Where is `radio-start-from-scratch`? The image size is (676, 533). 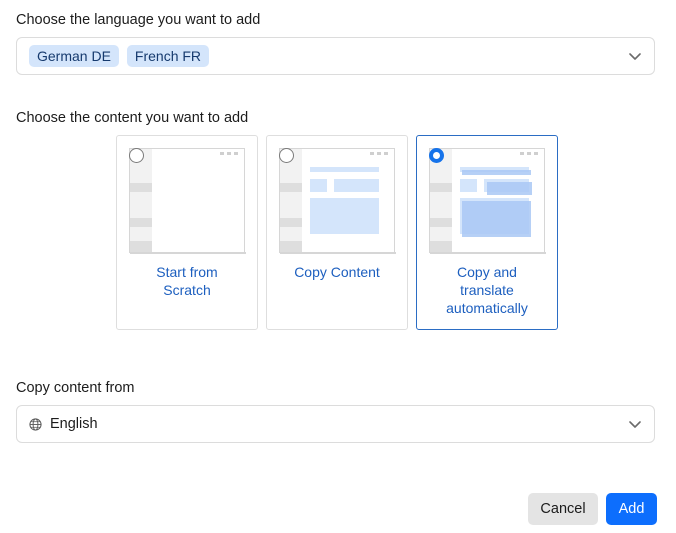 radio-start-from-scratch is located at coordinates (136, 155).